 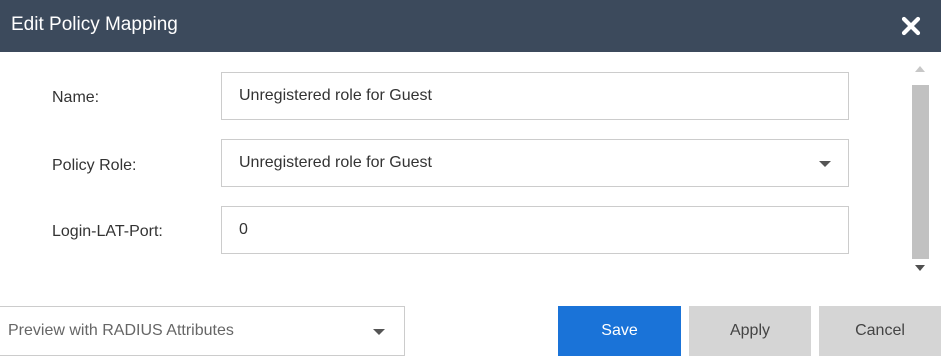 I want to click on login-lat-port-value: 0, so click(x=243, y=229).